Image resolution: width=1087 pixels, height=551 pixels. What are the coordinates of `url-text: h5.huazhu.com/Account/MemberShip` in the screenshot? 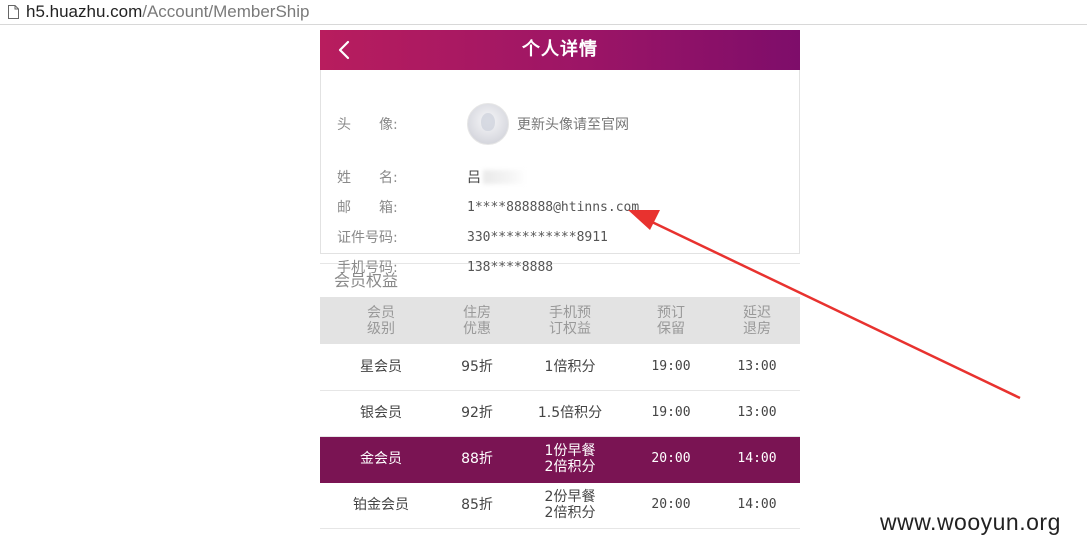 It's located at (168, 12).